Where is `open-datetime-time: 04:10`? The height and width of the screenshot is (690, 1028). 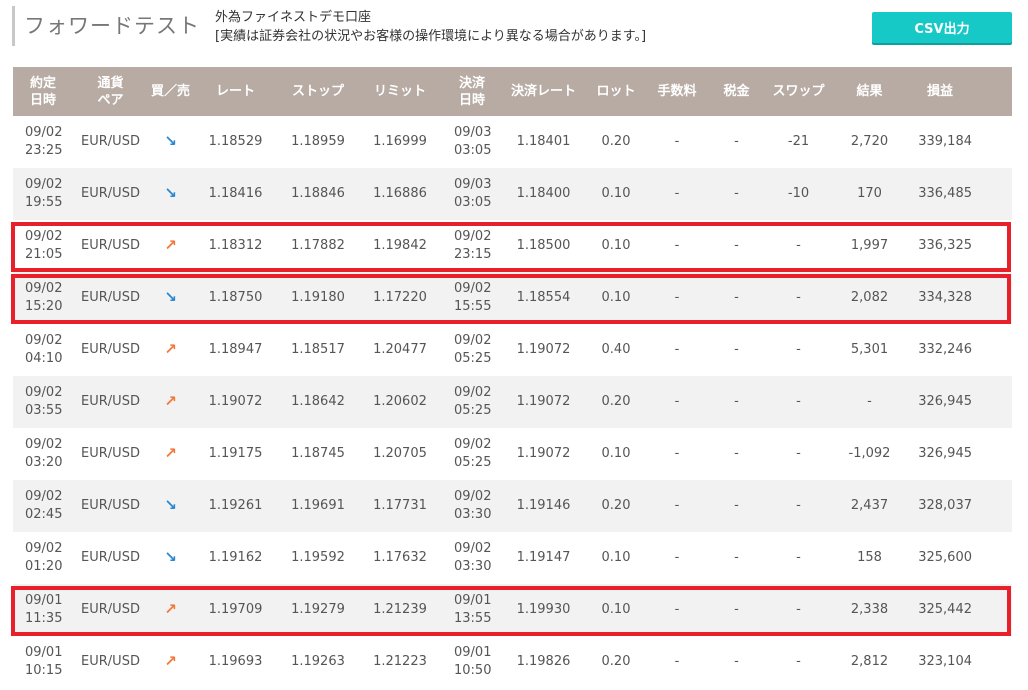
open-datetime-time: 04:10 is located at coordinates (44, 358).